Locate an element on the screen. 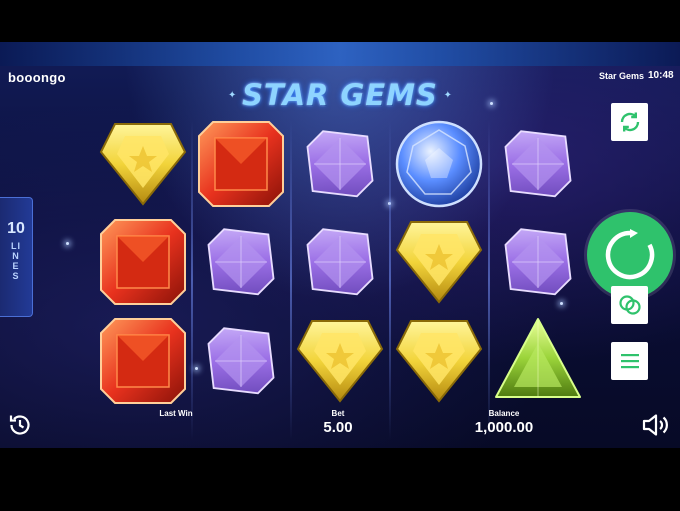 The width and height of the screenshot is (680, 511). bet-settings-button is located at coordinates (629, 305).